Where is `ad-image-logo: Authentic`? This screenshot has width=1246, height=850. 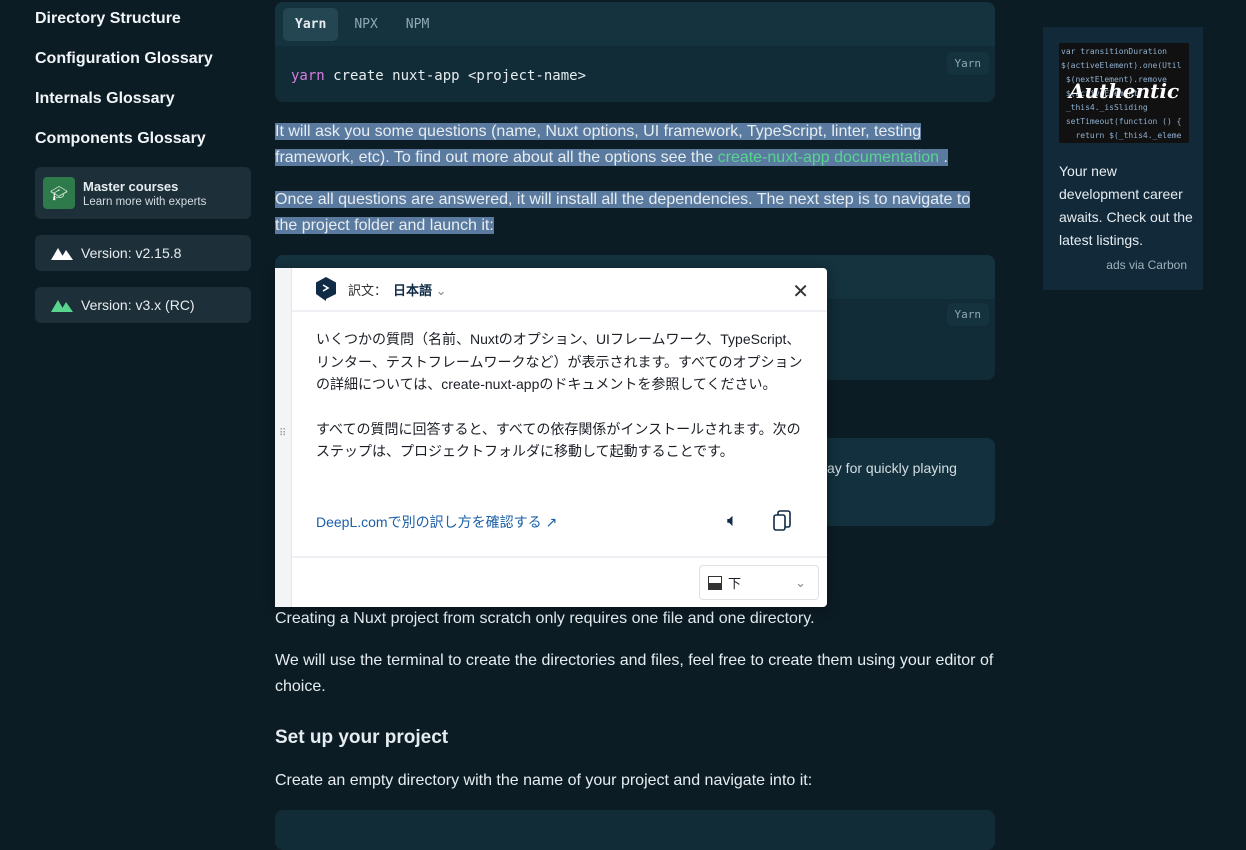 ad-image-logo: Authentic is located at coordinates (1124, 91).